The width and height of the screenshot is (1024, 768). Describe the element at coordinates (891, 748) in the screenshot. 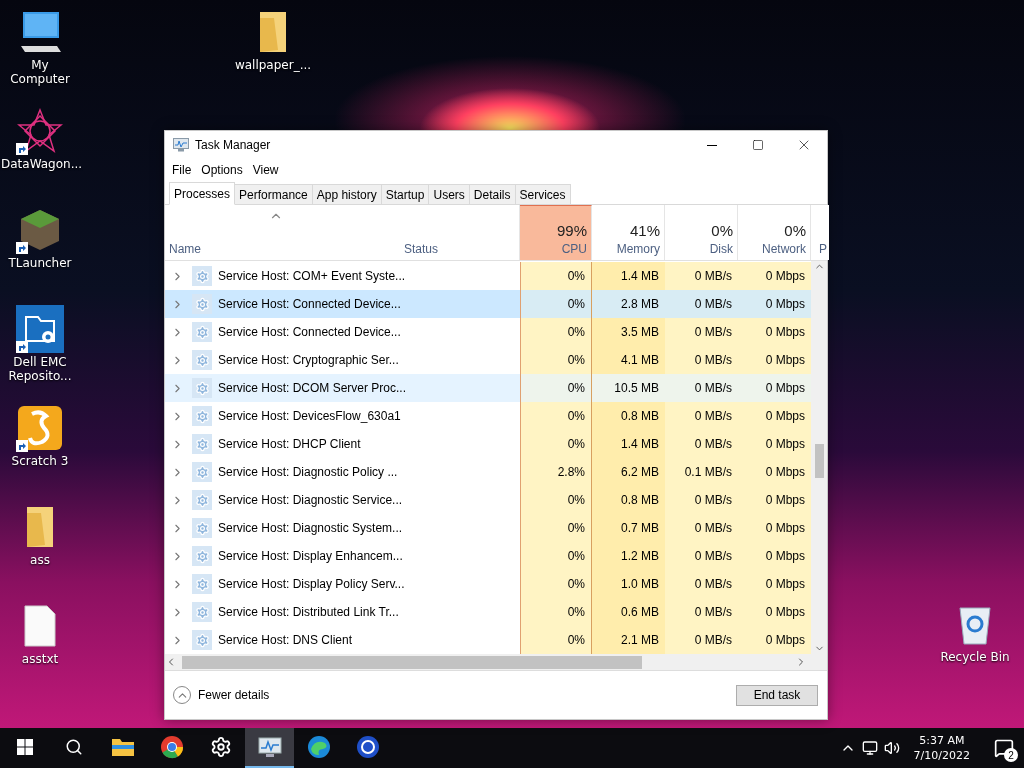

I see `volume-icon` at that location.